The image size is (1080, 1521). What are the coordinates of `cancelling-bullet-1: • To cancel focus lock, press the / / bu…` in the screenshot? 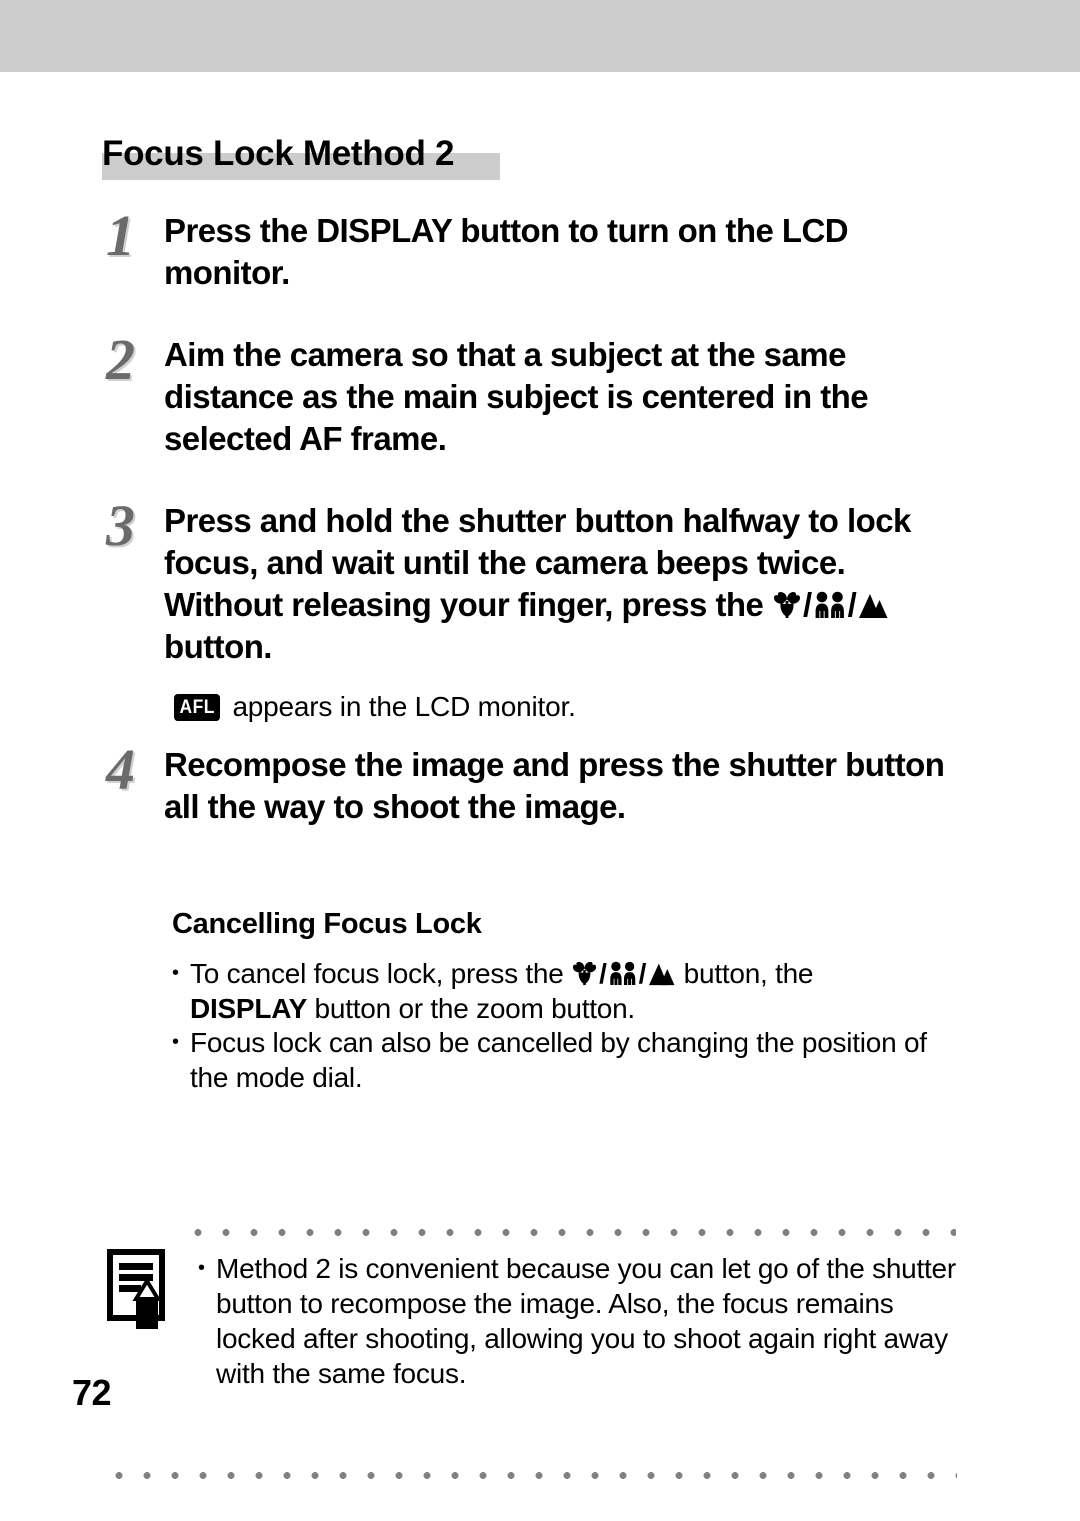 It's located at (552, 991).